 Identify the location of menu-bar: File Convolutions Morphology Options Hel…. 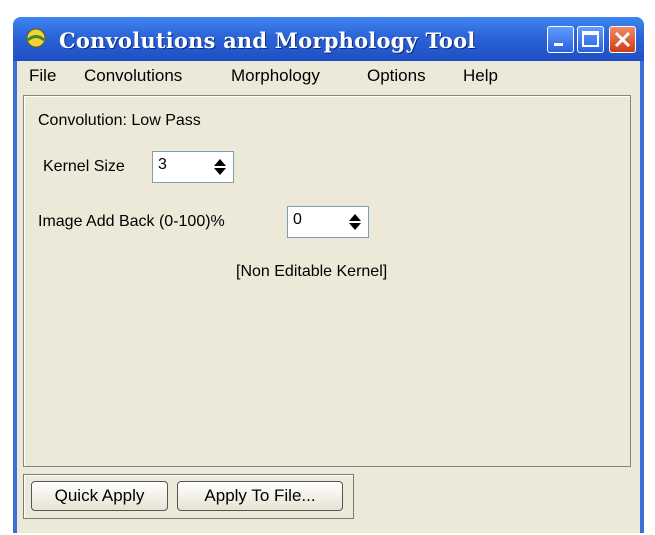
(328, 75).